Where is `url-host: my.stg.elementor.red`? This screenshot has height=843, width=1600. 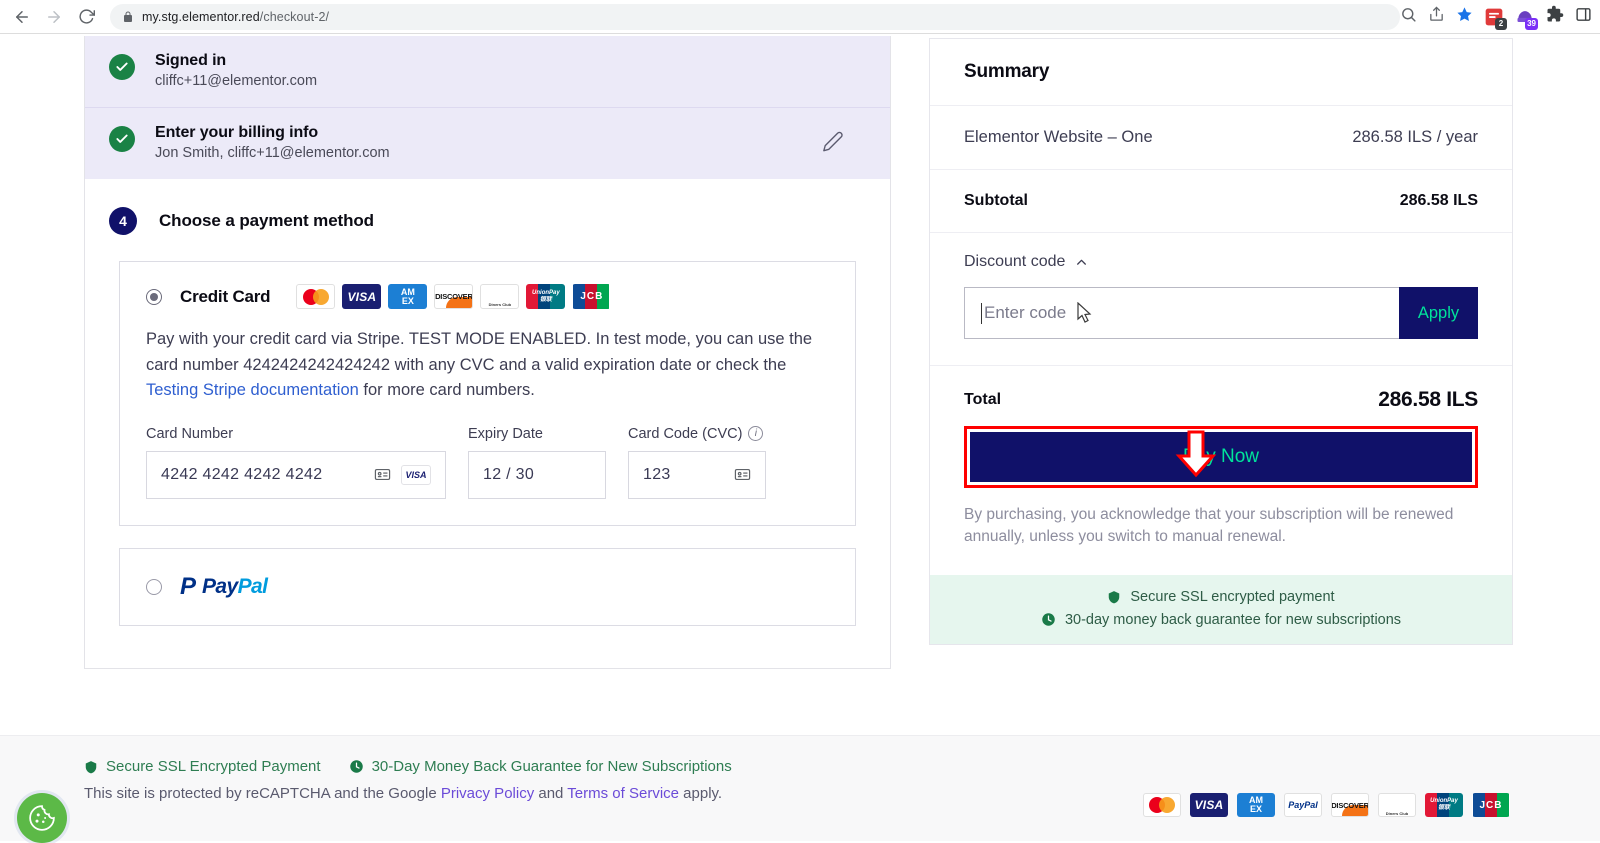
url-host: my.stg.elementor.red is located at coordinates (201, 16).